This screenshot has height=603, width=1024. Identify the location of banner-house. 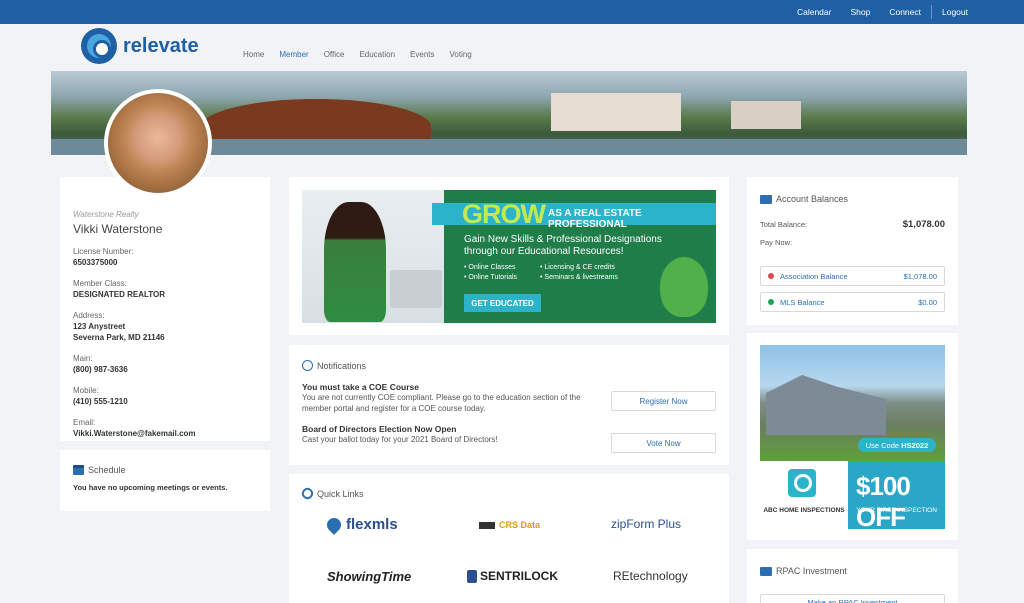
(616, 112).